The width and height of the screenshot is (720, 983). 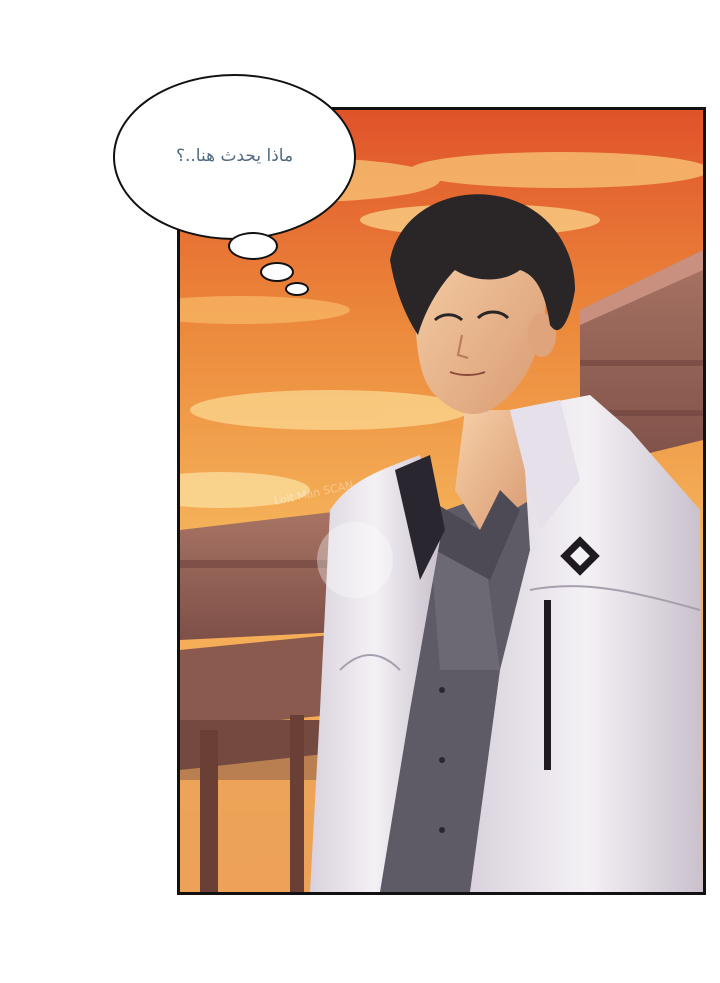 I want to click on thought-bubble-text: ماذا يحدث هنا..؟, so click(x=234, y=156).